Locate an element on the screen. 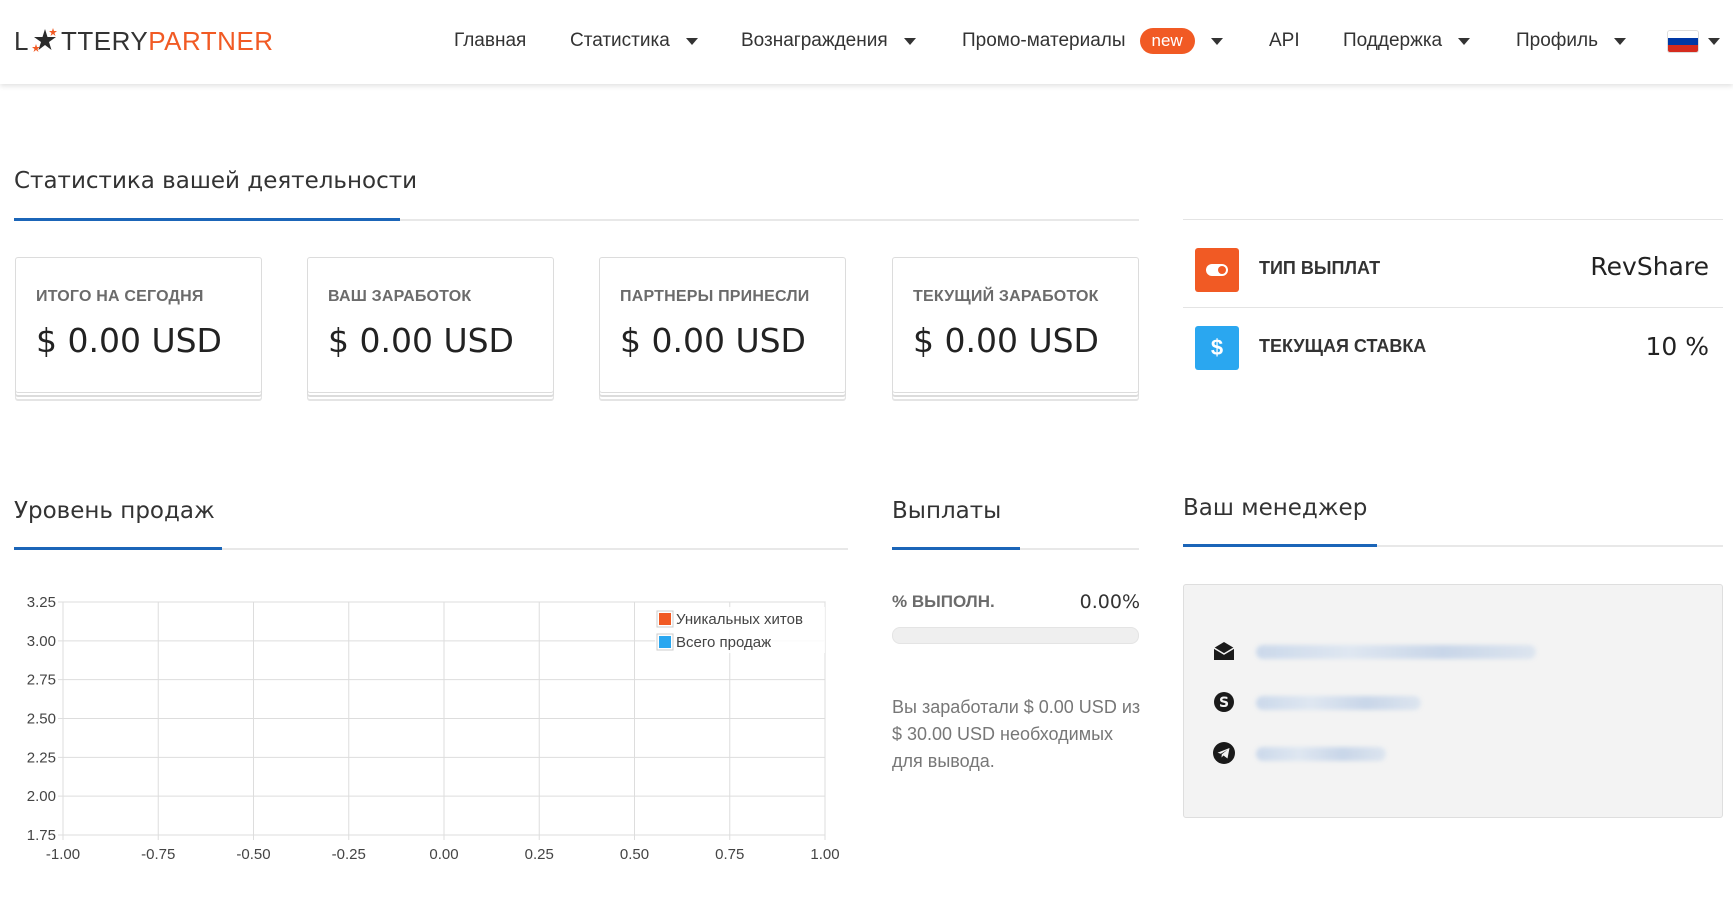 This screenshot has width=1733, height=903. new-badge: new is located at coordinates (1167, 41).